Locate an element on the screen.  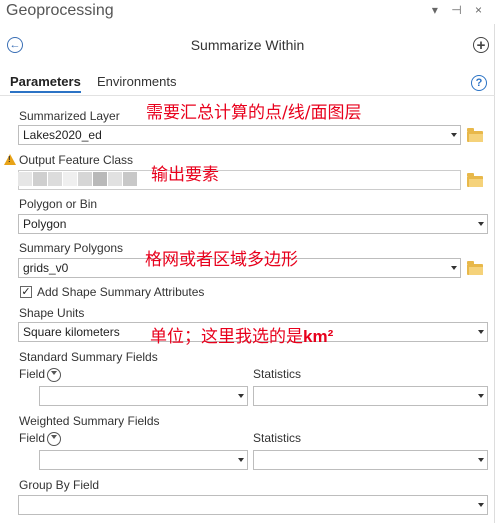
standard-statistics-select is located at coordinates (370, 396).